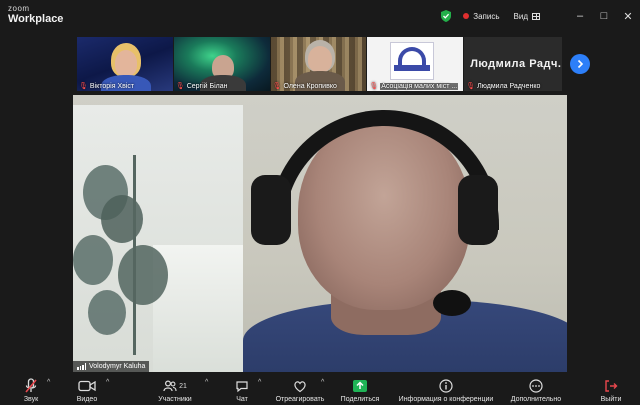 The height and width of the screenshot is (405, 640). Describe the element at coordinates (322, 382) in the screenshot. I see `react-options-caret: ^` at that location.